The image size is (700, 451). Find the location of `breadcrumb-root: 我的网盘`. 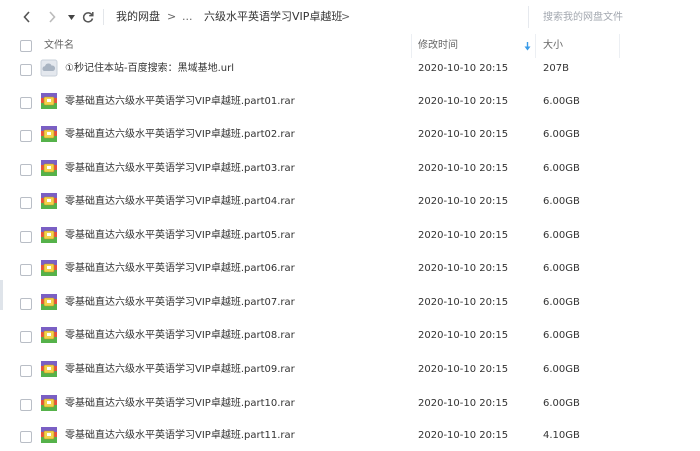

breadcrumb-root: 我的网盘 is located at coordinates (138, 17).